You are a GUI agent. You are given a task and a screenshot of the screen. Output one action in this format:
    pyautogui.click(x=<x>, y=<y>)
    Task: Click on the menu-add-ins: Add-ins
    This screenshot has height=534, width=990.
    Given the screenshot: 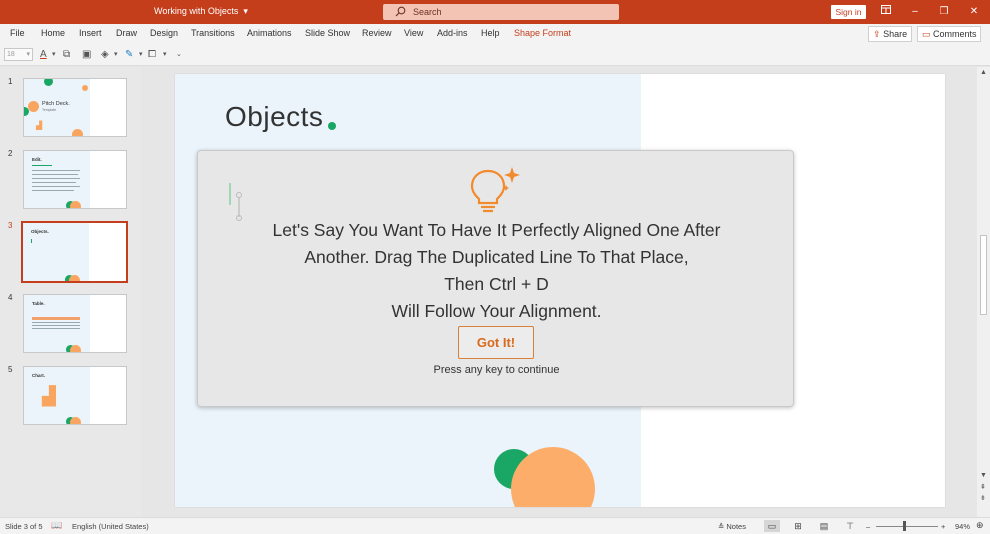 What is the action you would take?
    pyautogui.click(x=452, y=33)
    